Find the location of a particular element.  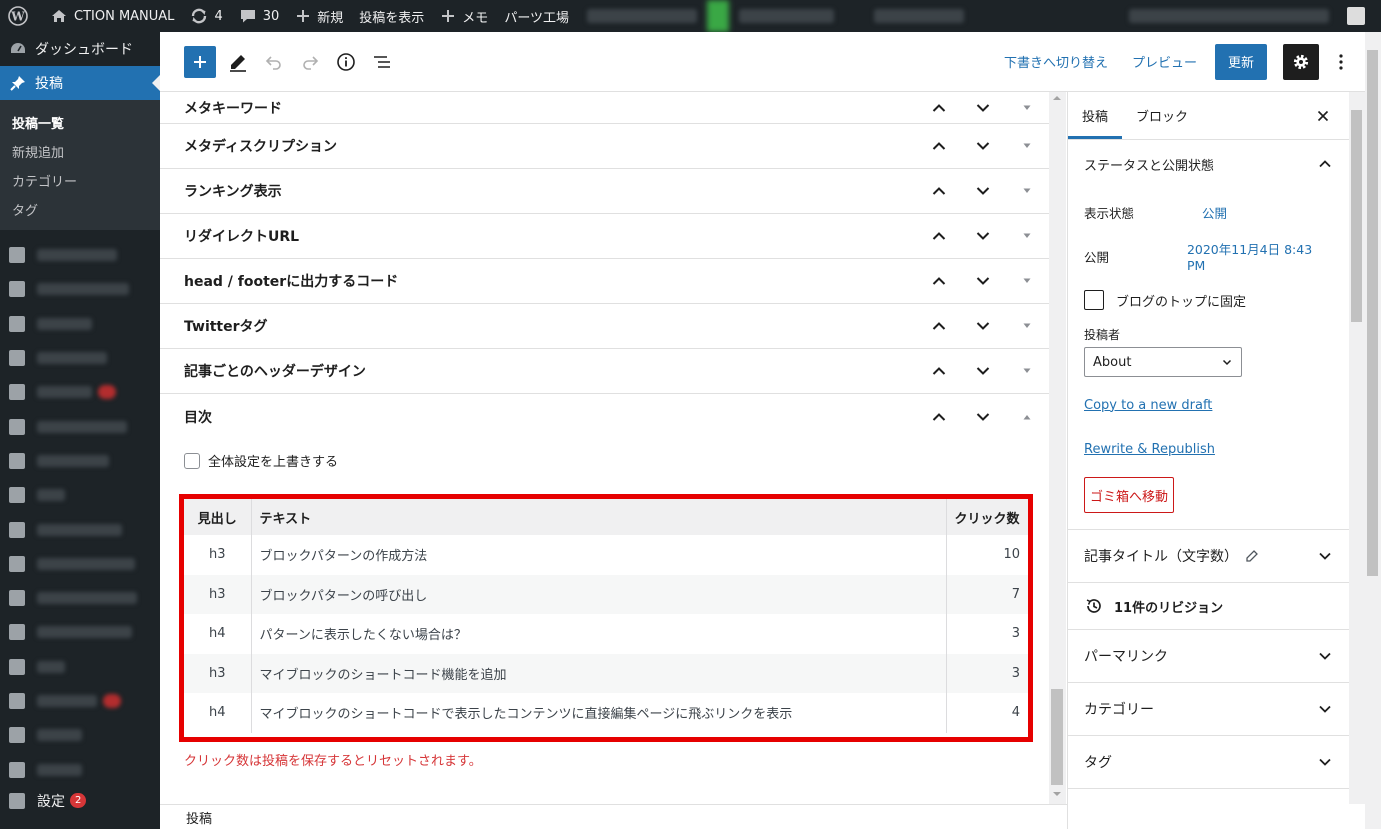

comments-link: 30 is located at coordinates (259, 16).